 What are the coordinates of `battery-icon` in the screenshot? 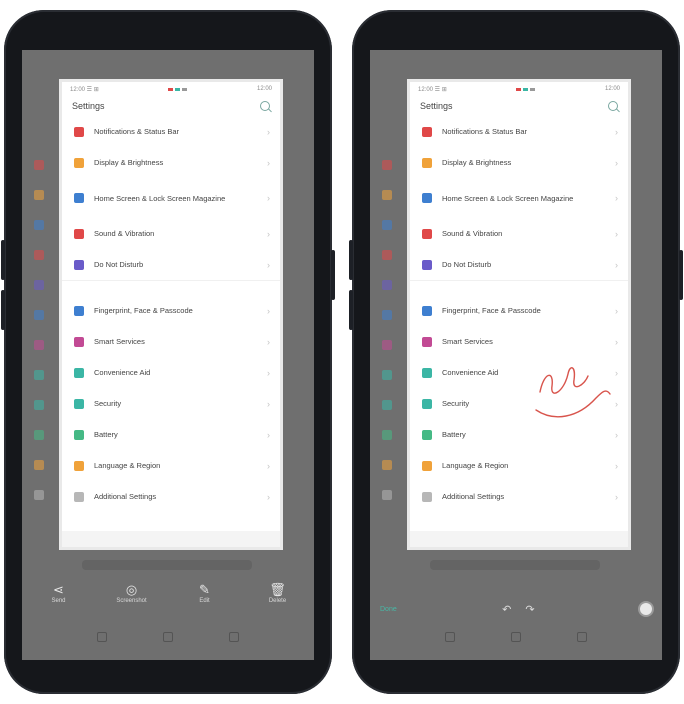 It's located at (427, 434).